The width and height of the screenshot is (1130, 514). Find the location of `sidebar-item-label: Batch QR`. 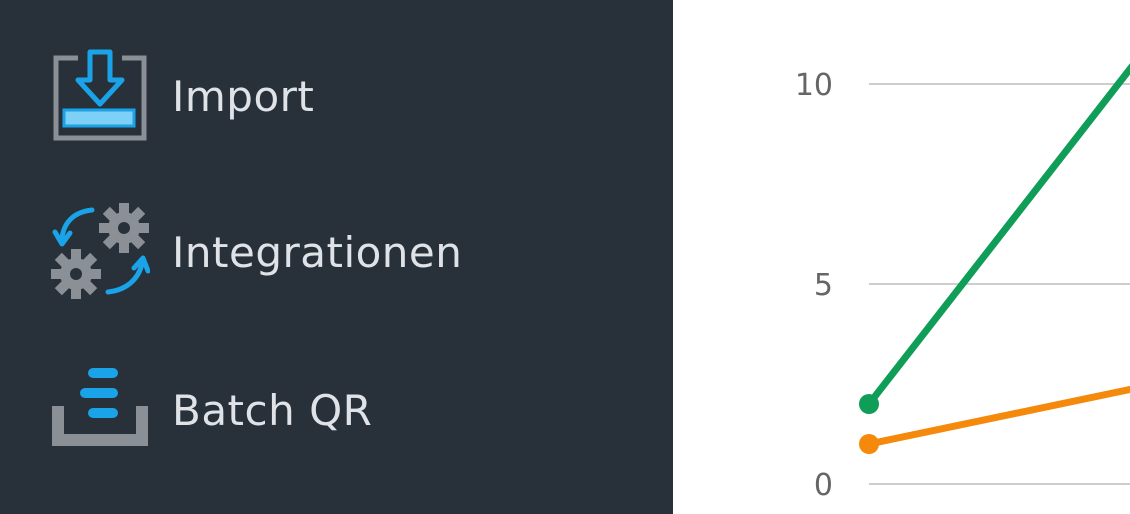

sidebar-item-label: Batch QR is located at coordinates (272, 410).